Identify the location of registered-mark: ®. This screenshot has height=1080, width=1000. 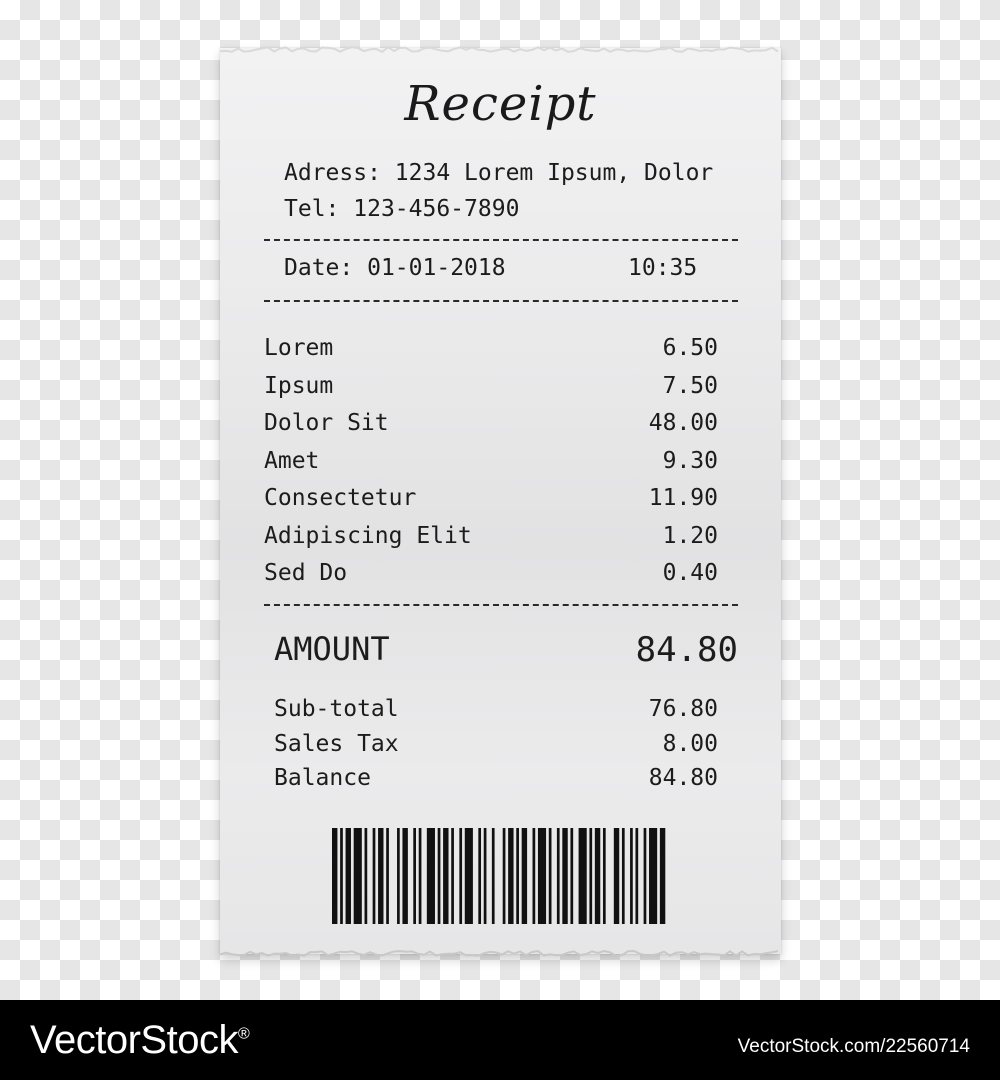
(243, 1034).